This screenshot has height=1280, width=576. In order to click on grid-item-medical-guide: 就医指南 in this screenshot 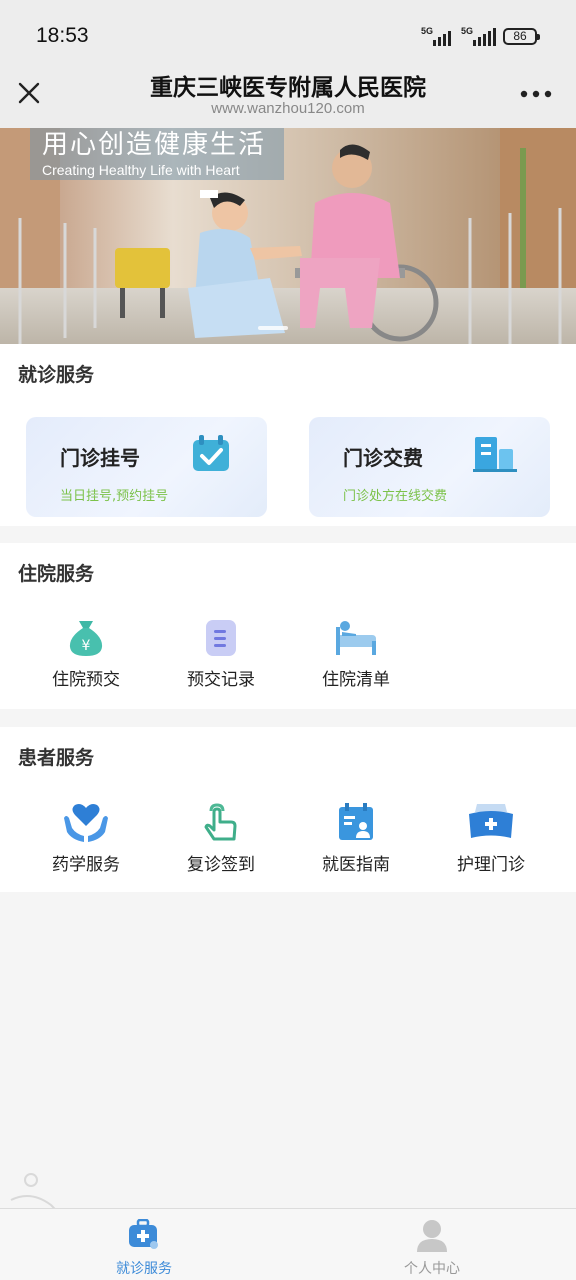, I will do `click(356, 838)`.